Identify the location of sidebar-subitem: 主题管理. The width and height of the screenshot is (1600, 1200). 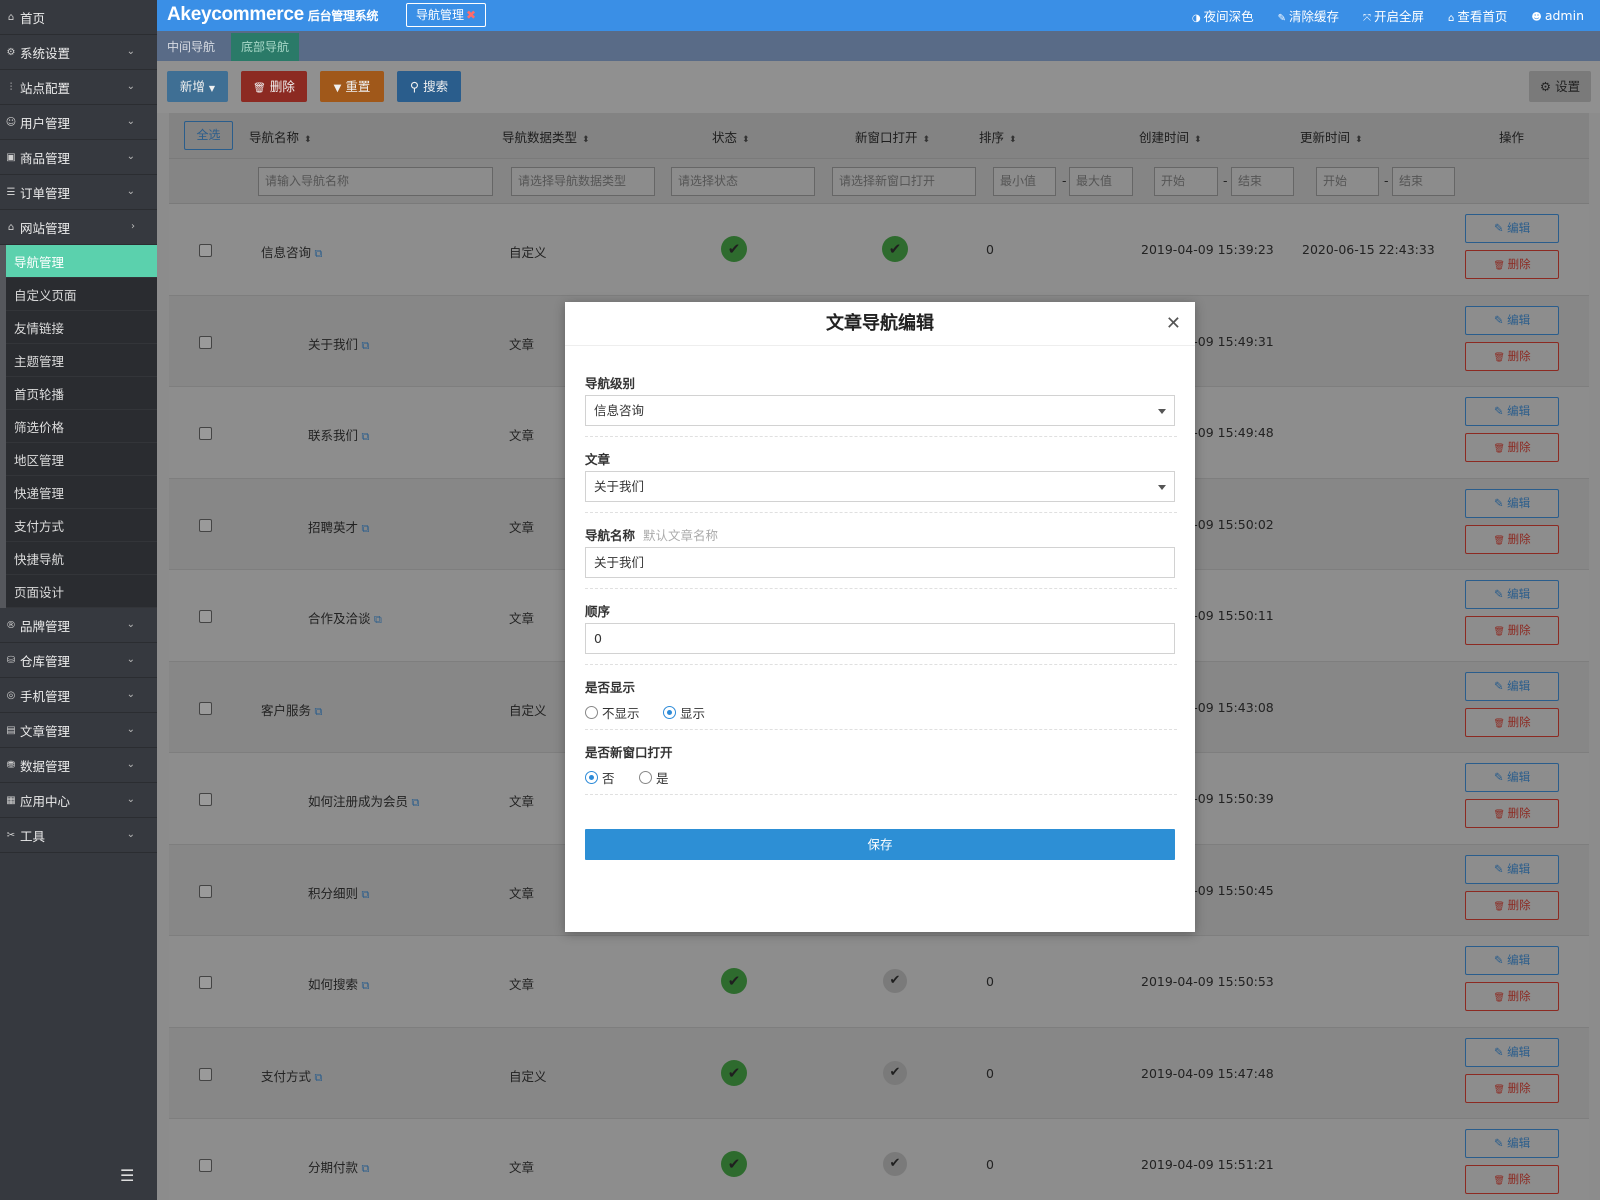
(81, 360).